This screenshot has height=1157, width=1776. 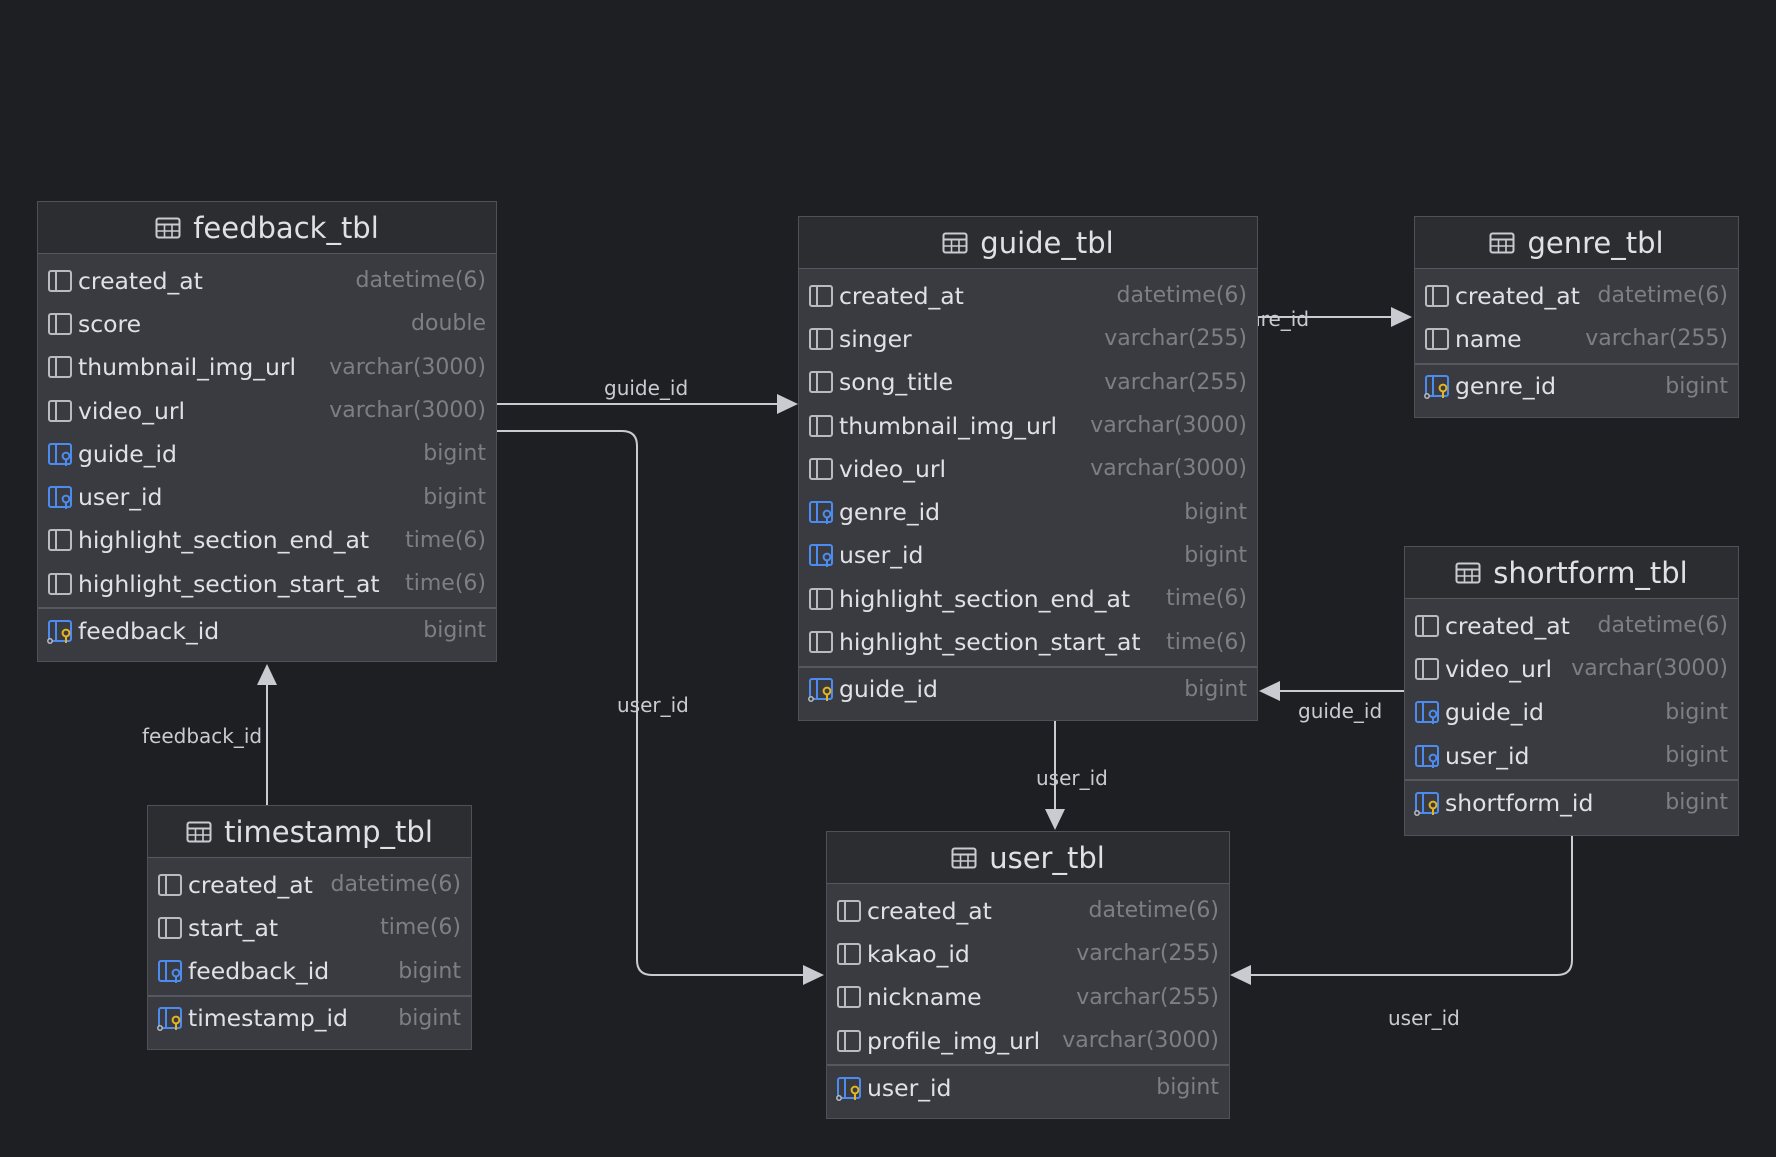 What do you see at coordinates (1028, 243) in the screenshot?
I see `table-header: guide_tbl` at bounding box center [1028, 243].